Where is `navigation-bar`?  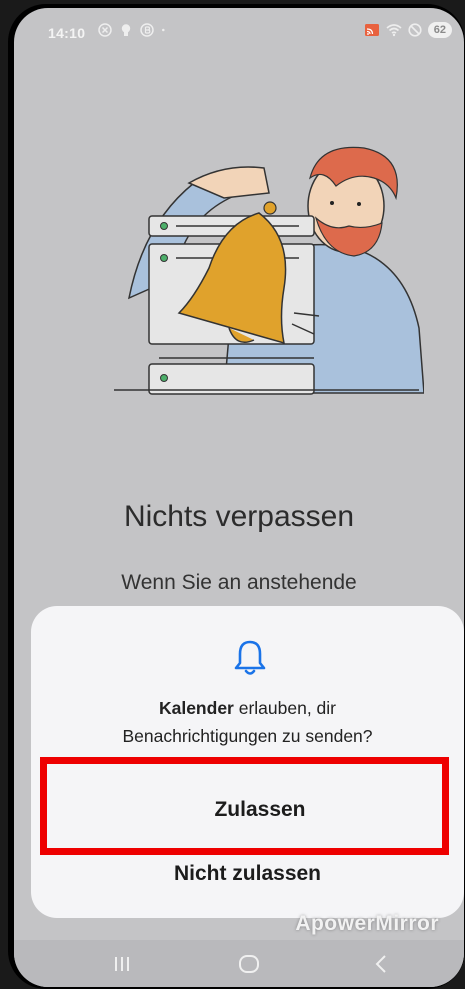 navigation-bar is located at coordinates (239, 963).